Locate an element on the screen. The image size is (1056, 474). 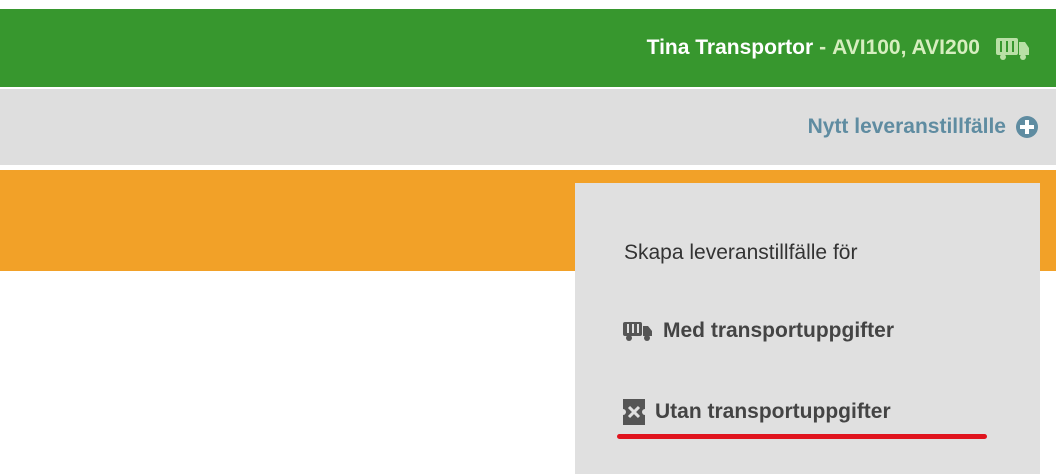
menu-item-with-transport-label: Med transportuppgifter is located at coordinates (778, 330).